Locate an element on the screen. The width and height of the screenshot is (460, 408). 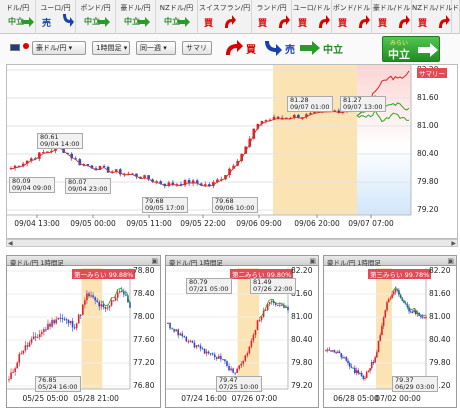
currency-tab-9: 豪ドル/ドル買 is located at coordinates (392, 17).